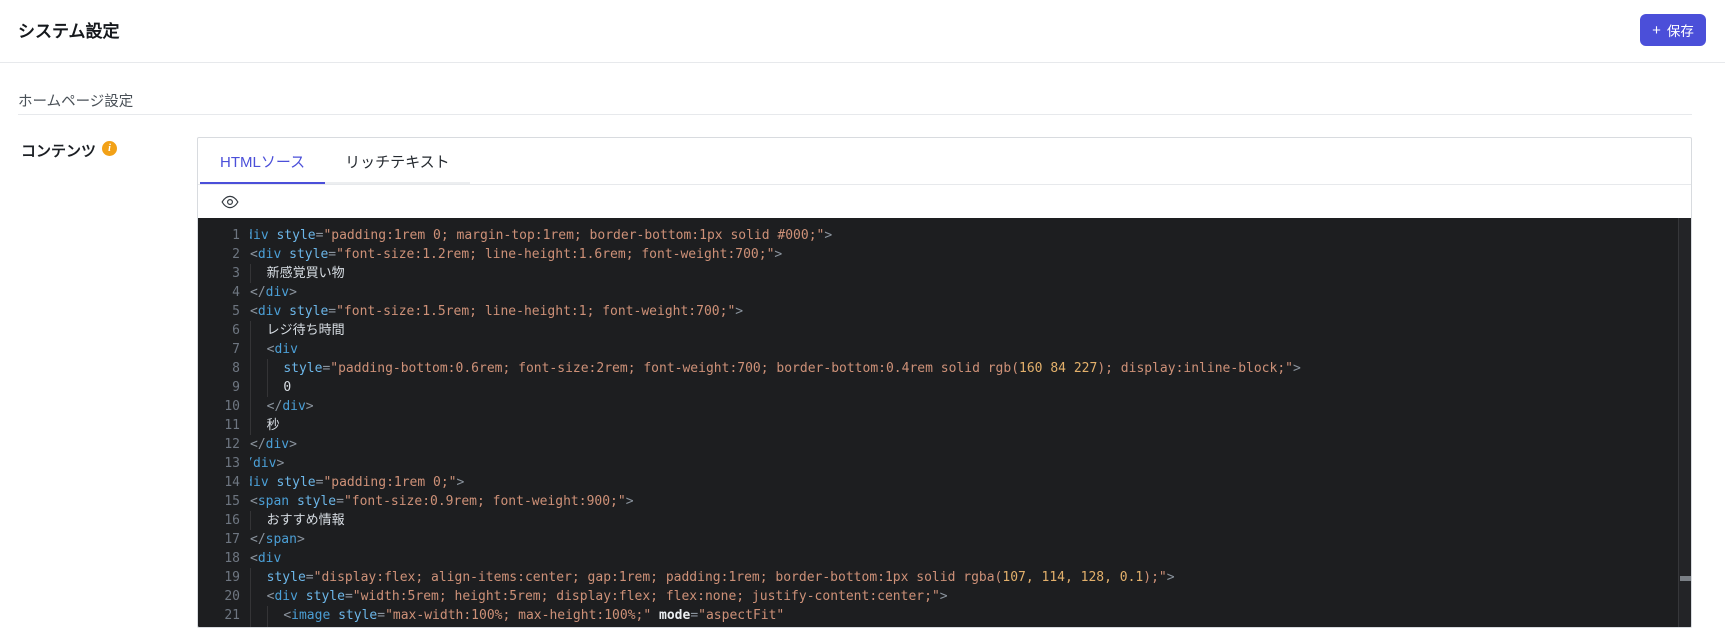 The image size is (1725, 644). Describe the element at coordinates (944, 273) in the screenshot. I see `code-line: 3 新感覚買い物` at that location.